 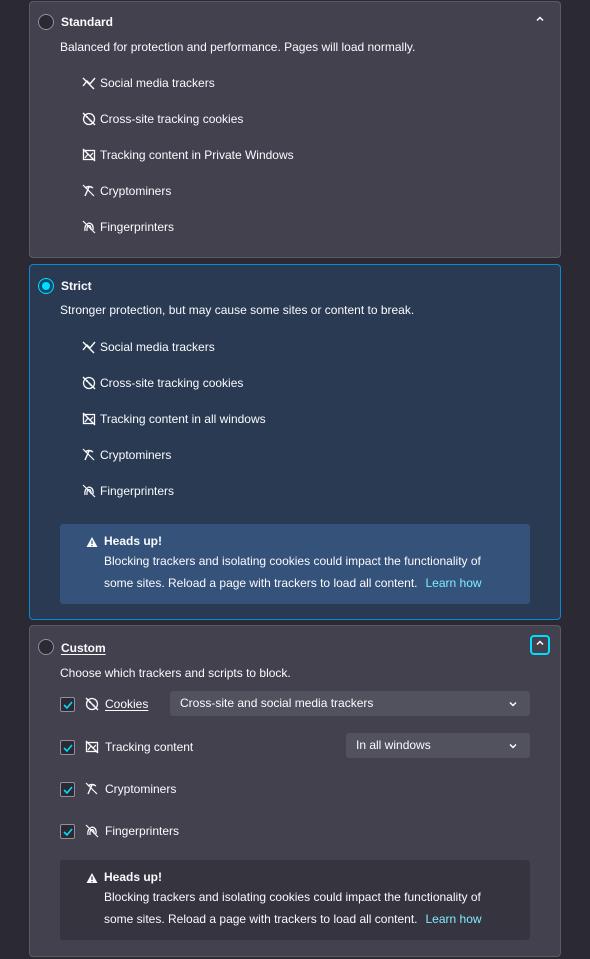 I want to click on strict-feature-fingerprinters: Fingerprinters, so click(x=128, y=491).